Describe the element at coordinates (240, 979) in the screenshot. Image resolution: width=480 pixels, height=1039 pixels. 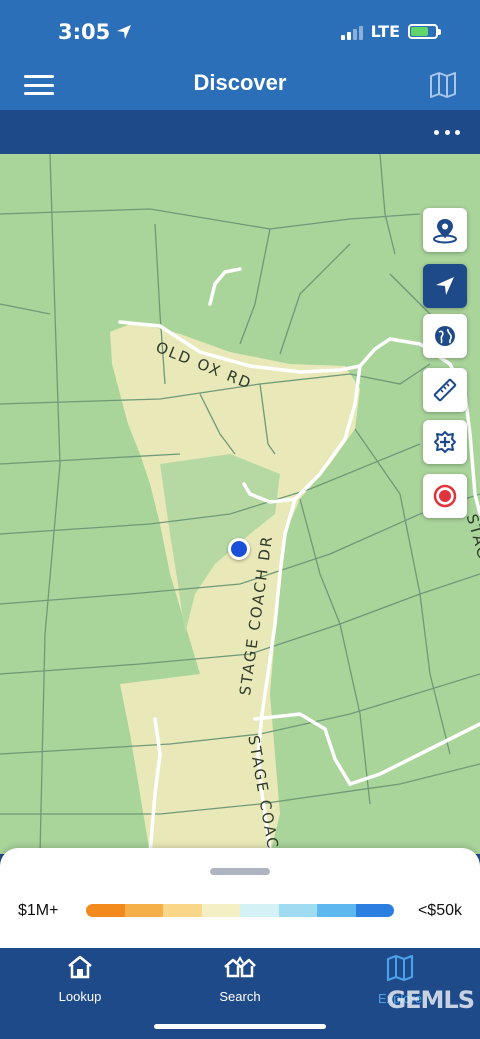
I see `tab-search: Search` at that location.